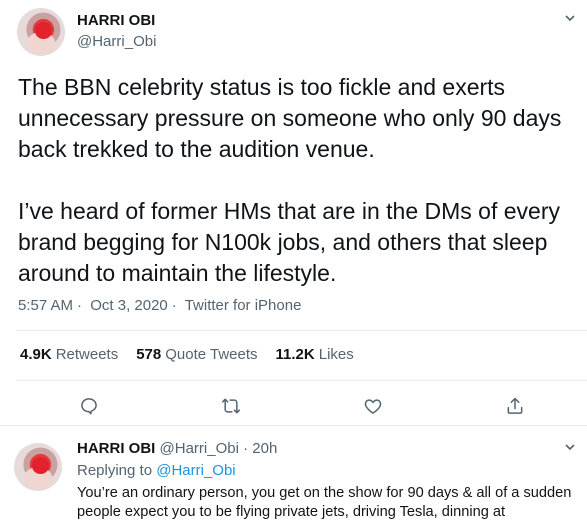  Describe the element at coordinates (149, 354) in the screenshot. I see `quote-tweets-count: 578` at that location.